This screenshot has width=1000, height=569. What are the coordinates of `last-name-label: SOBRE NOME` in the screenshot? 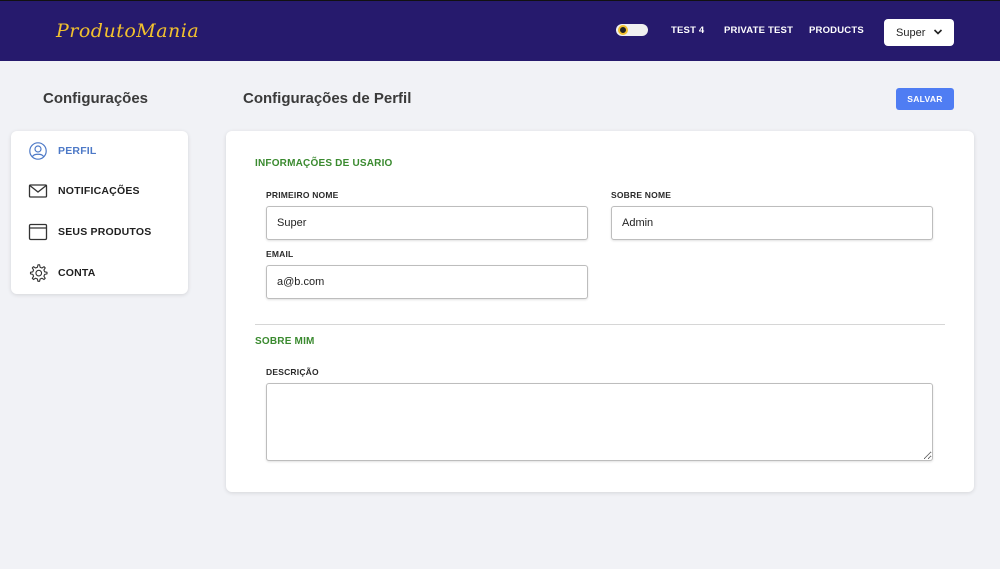 It's located at (641, 195).